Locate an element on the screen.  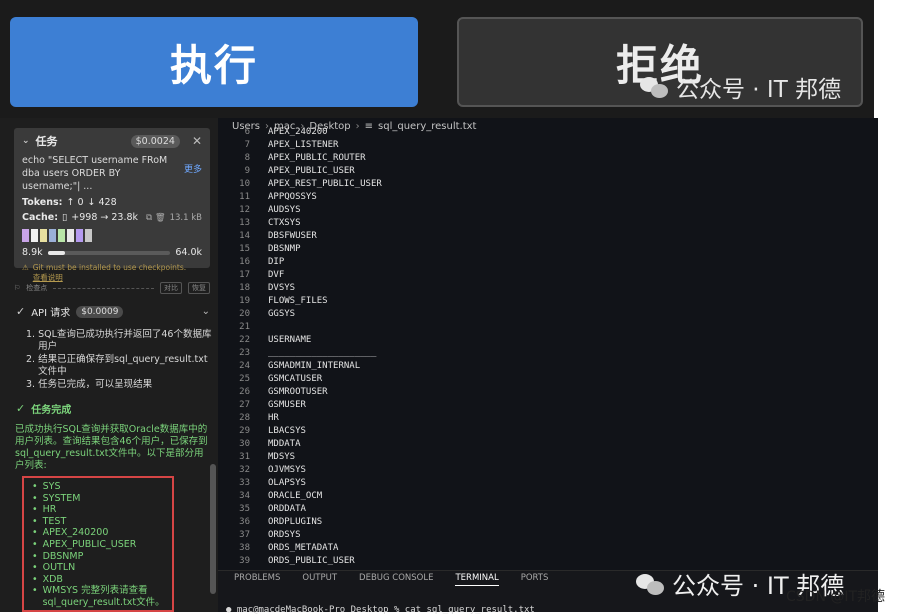
line-text: ORDDATA is located at coordinates (287, 509).